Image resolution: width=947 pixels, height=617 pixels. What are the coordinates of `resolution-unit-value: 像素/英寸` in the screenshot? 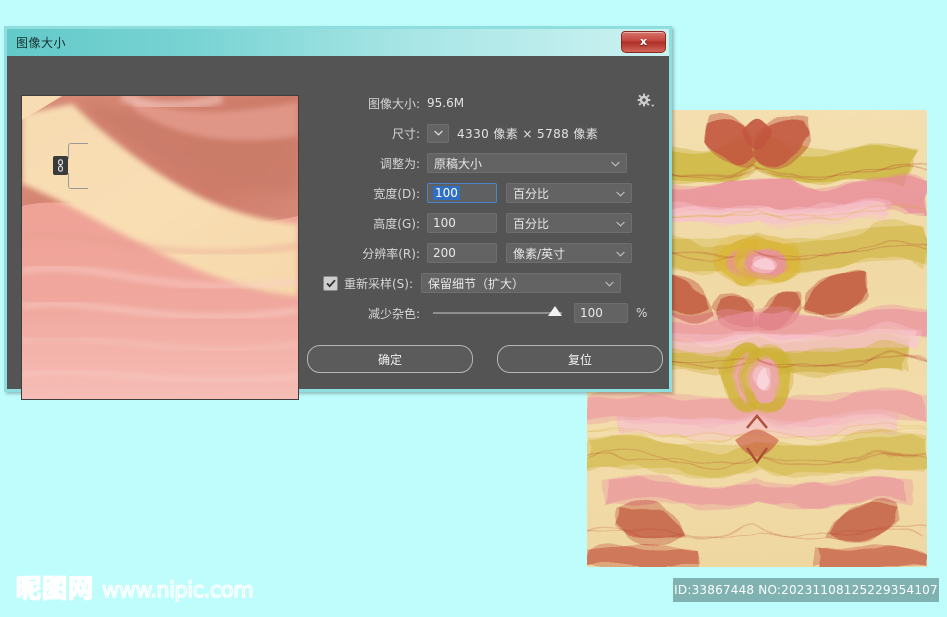 It's located at (539, 253).